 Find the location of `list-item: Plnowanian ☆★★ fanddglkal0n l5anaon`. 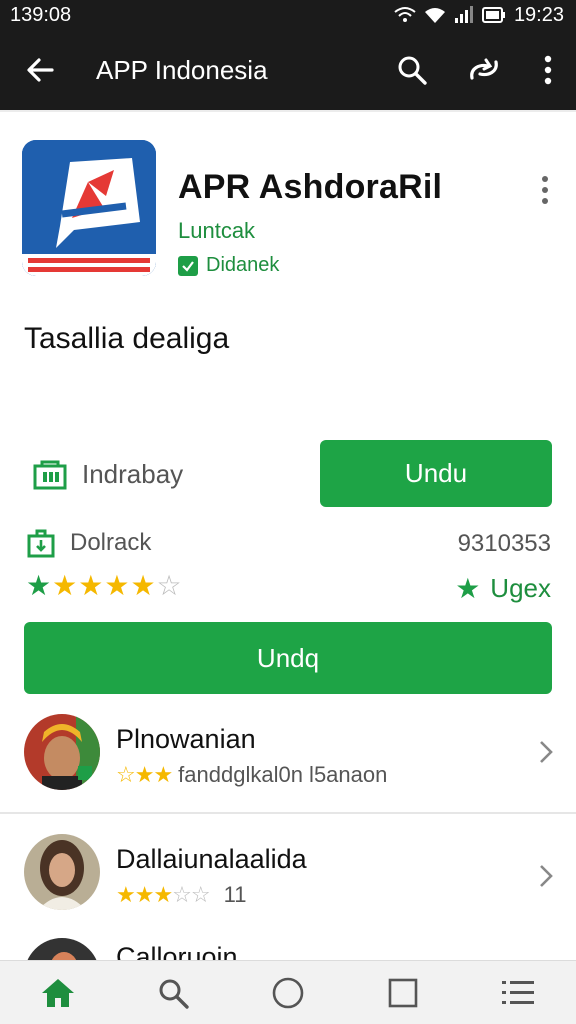

list-item: Plnowanian ☆★★ fanddglkal0n l5anaon is located at coordinates (288, 754).